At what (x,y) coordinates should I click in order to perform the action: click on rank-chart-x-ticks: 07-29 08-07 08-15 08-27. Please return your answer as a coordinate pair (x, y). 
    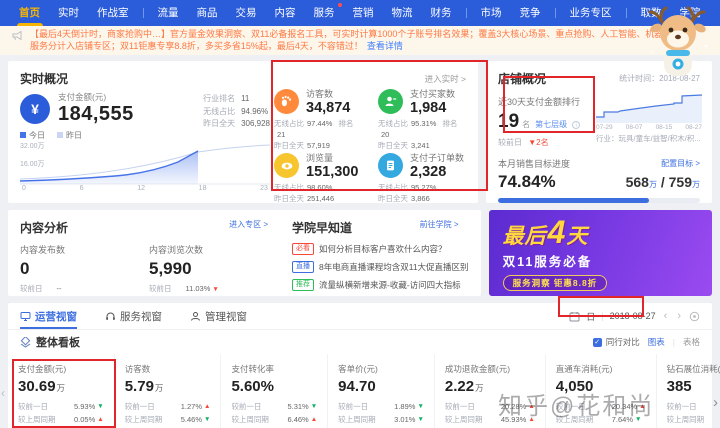
    Looking at the image, I should click on (649, 127).